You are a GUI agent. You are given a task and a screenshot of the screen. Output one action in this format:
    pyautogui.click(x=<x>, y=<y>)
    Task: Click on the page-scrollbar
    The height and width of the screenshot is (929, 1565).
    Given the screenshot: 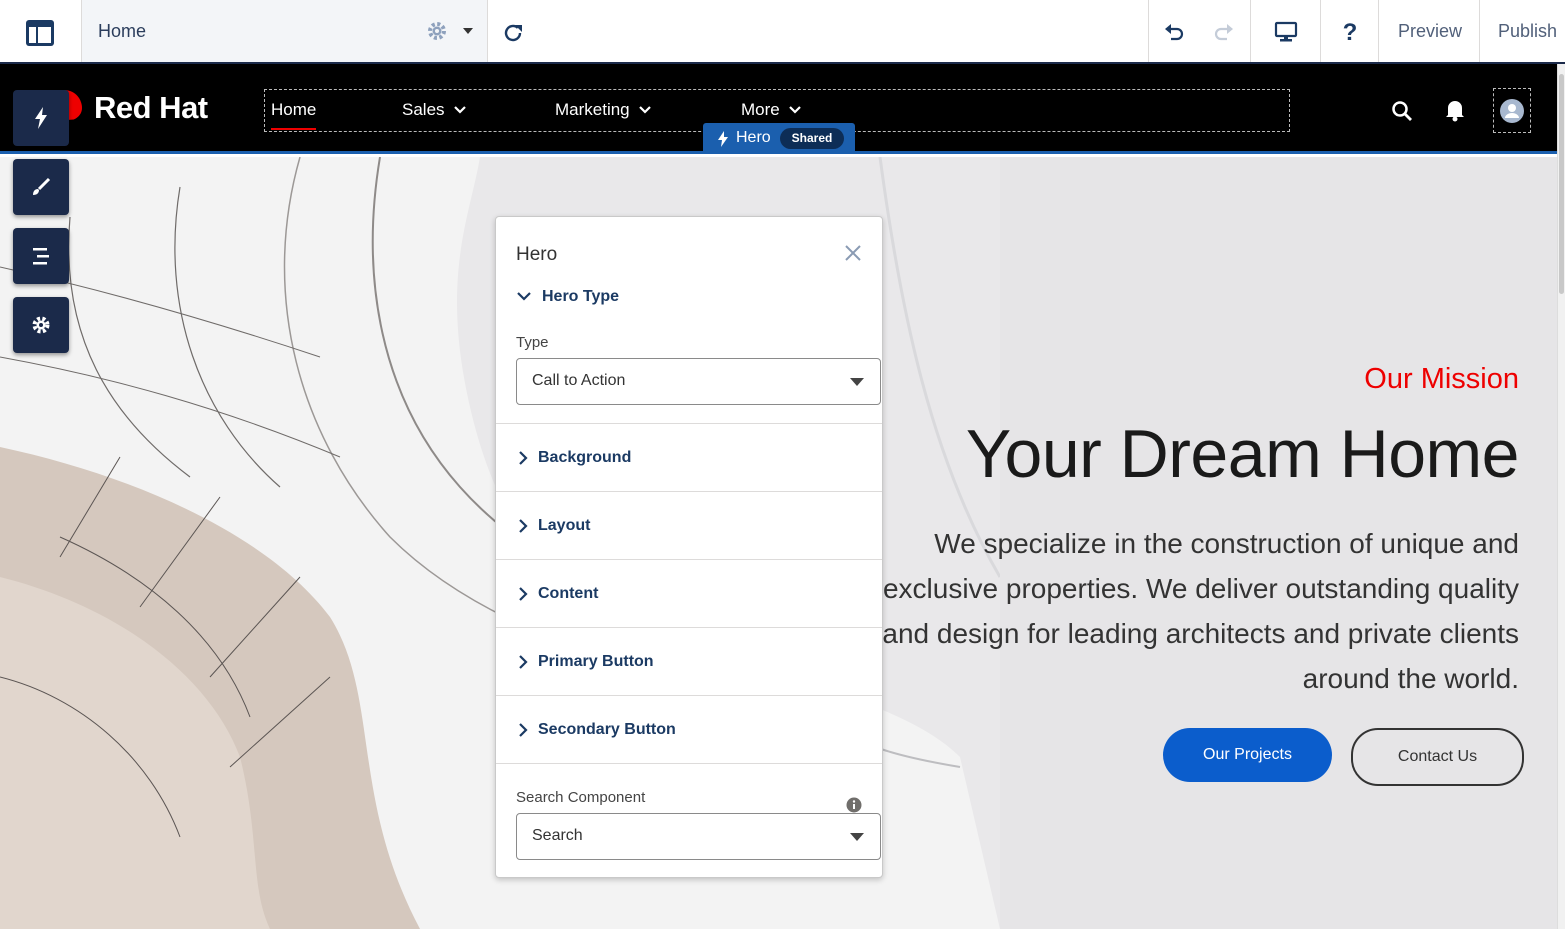 What is the action you would take?
    pyautogui.click(x=1561, y=496)
    